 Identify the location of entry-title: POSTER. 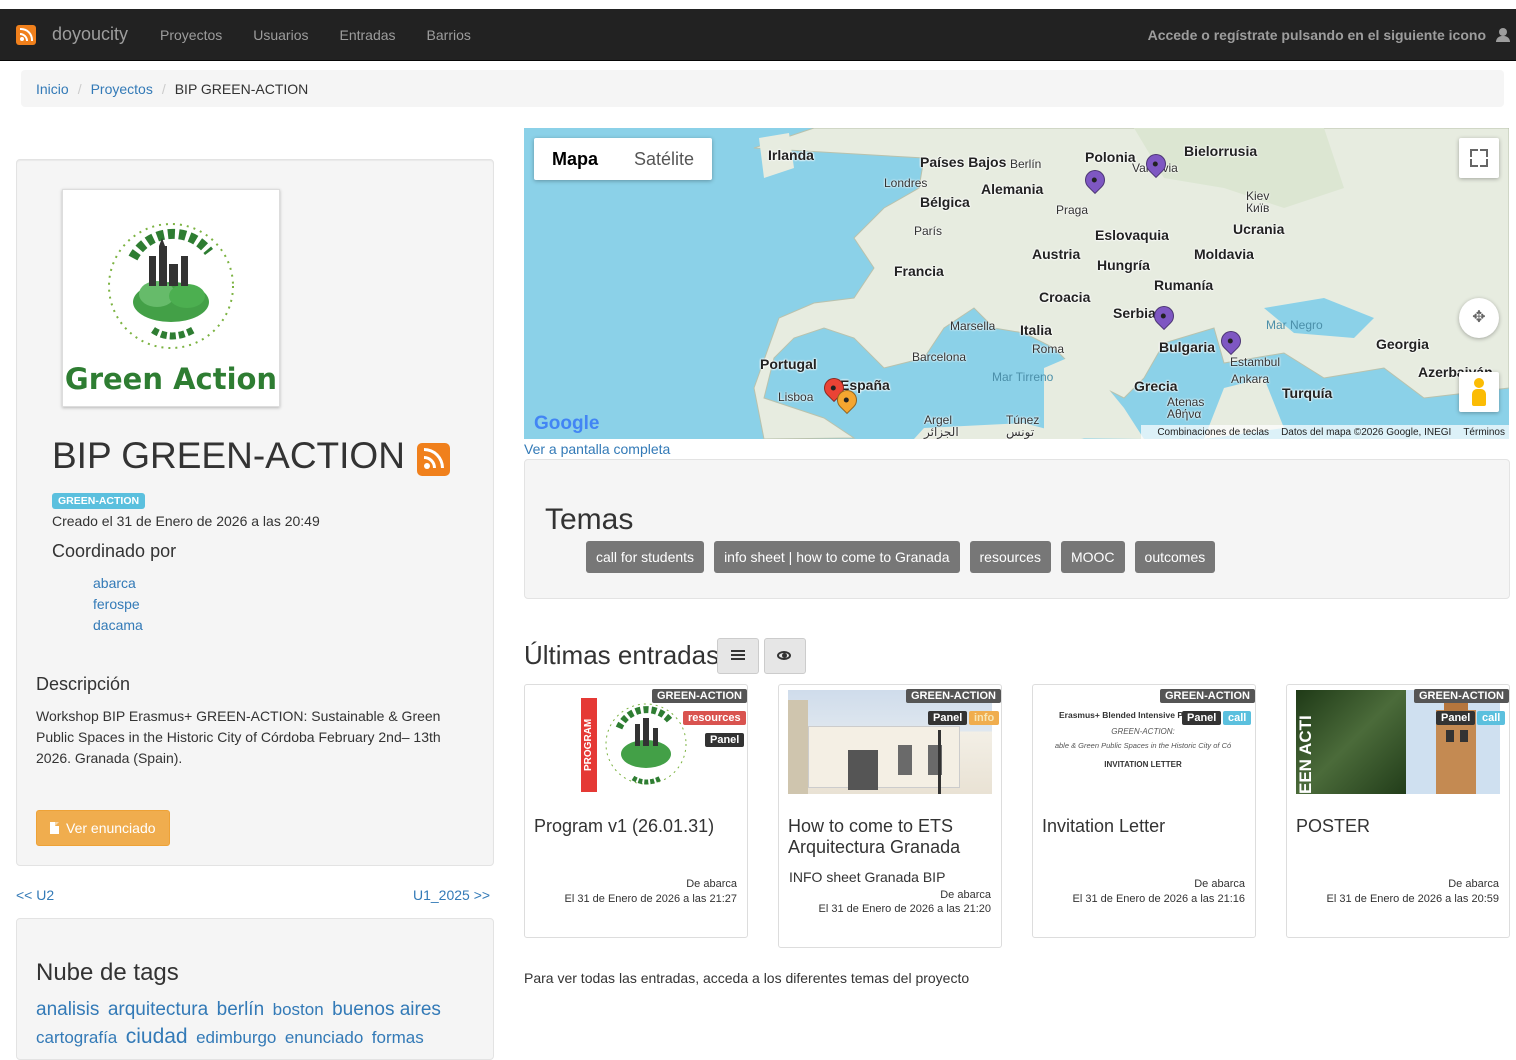
(1398, 826).